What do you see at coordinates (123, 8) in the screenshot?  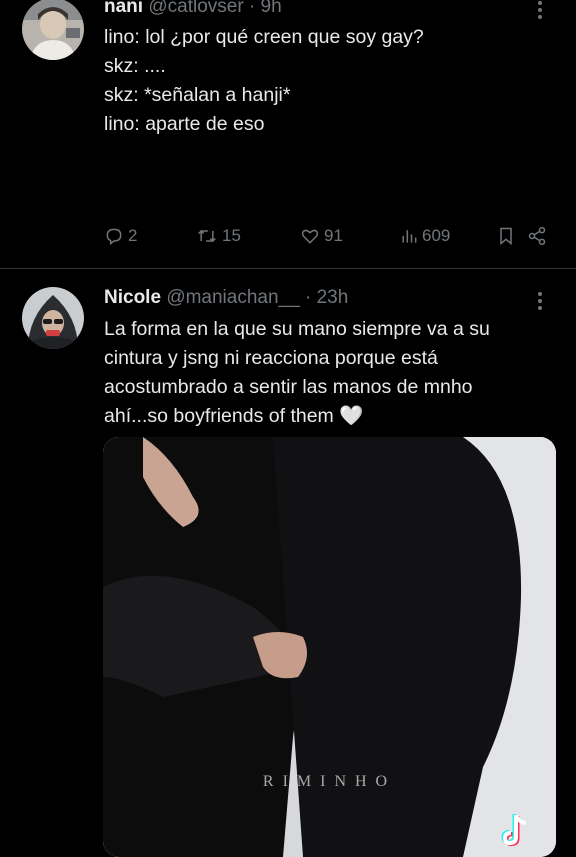 I see `author-name: nani` at bounding box center [123, 8].